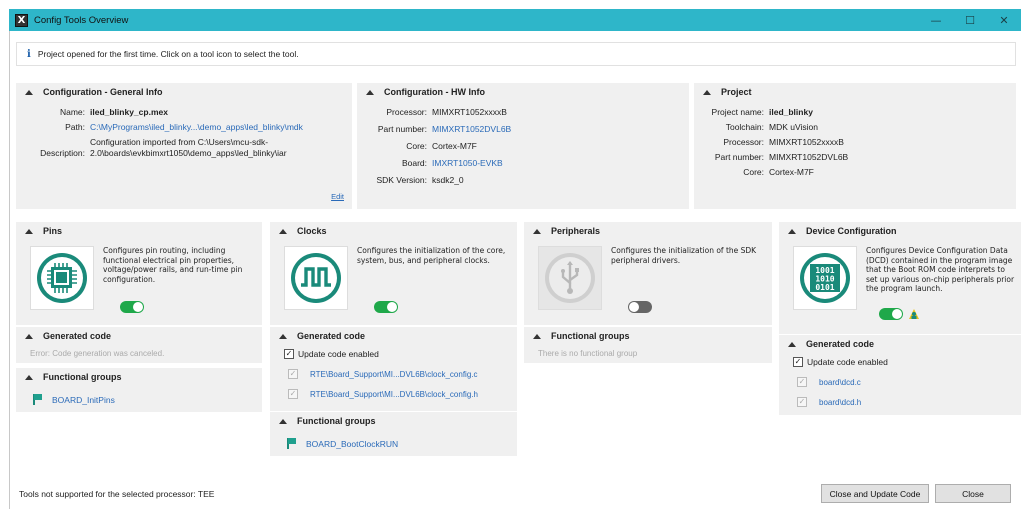  What do you see at coordinates (129, 112) in the screenshot?
I see `config-name: iled_blinky_cp.mex` at bounding box center [129, 112].